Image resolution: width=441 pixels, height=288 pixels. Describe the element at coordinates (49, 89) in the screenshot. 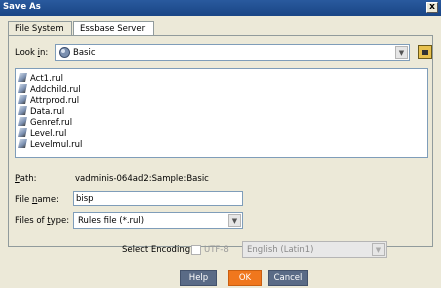

I see `list-item: Addchild.rul` at that location.